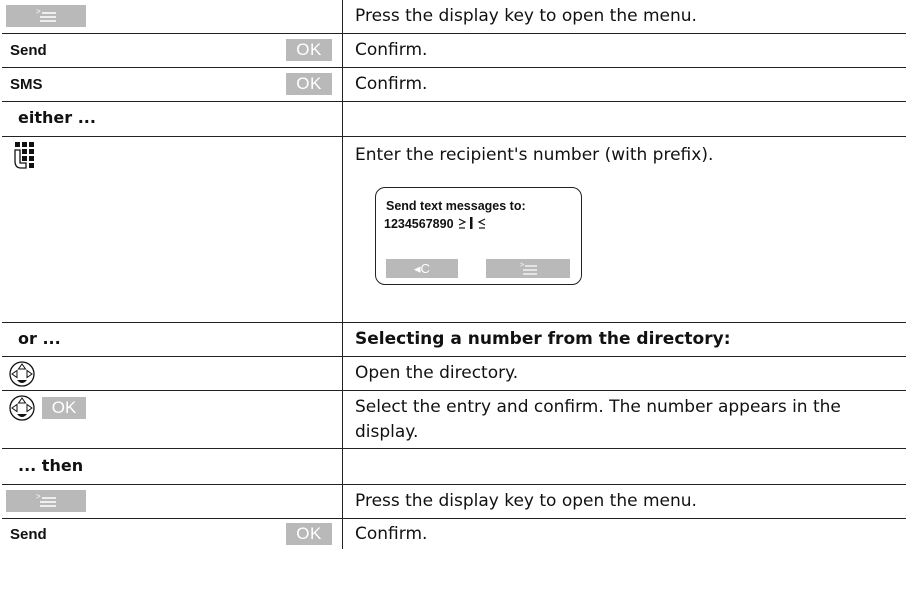 The width and height of the screenshot is (911, 610). Describe the element at coordinates (172, 466) in the screenshot. I see `section-cell: ... then` at that location.